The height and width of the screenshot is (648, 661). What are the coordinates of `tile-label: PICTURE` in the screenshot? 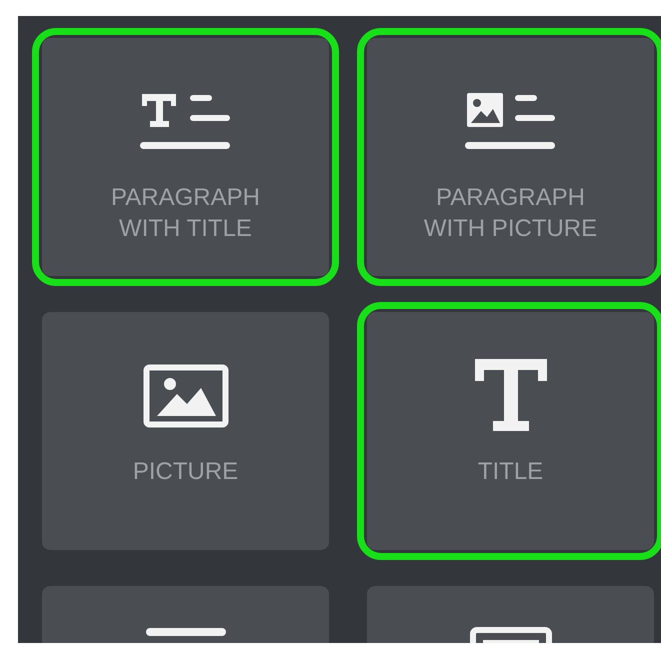 It's located at (185, 472).